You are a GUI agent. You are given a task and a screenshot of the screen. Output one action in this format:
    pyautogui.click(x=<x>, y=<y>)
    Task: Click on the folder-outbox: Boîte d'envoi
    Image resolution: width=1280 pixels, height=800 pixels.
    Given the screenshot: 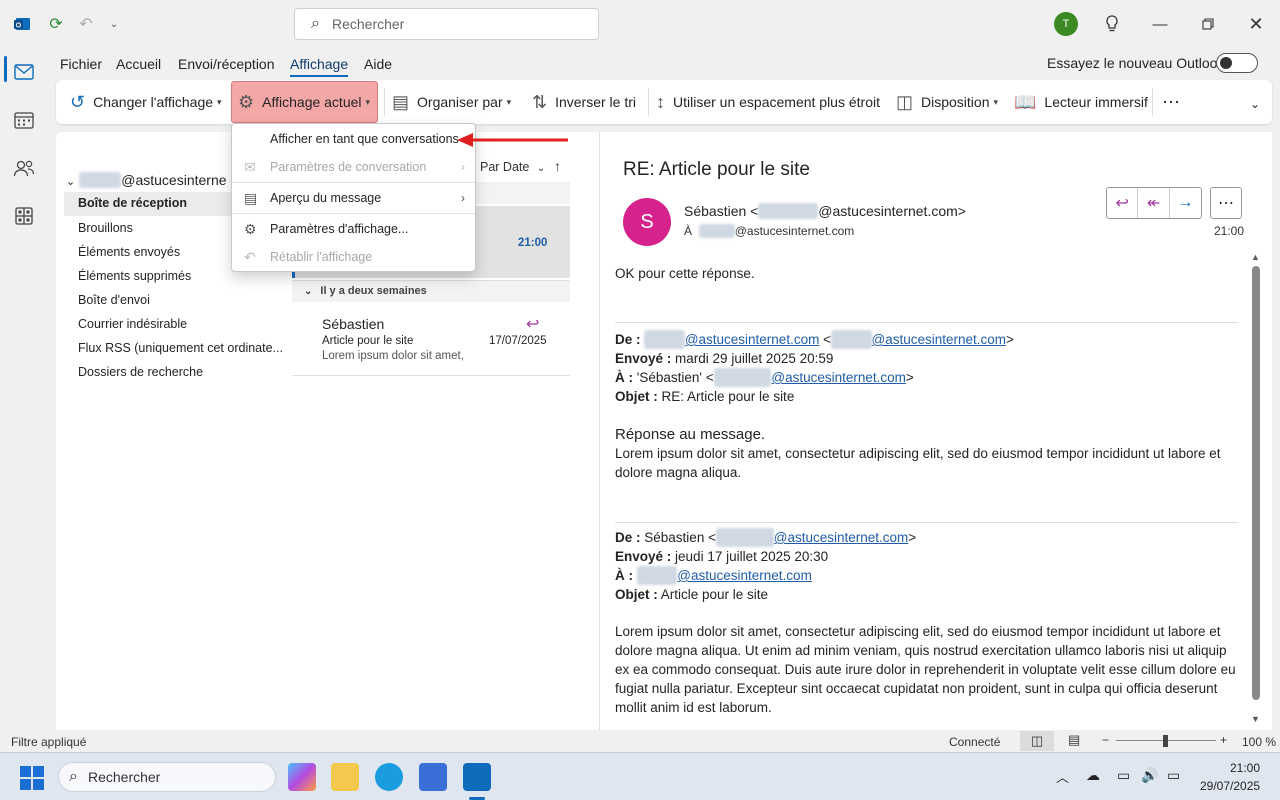 What is the action you would take?
    pyautogui.click(x=114, y=300)
    